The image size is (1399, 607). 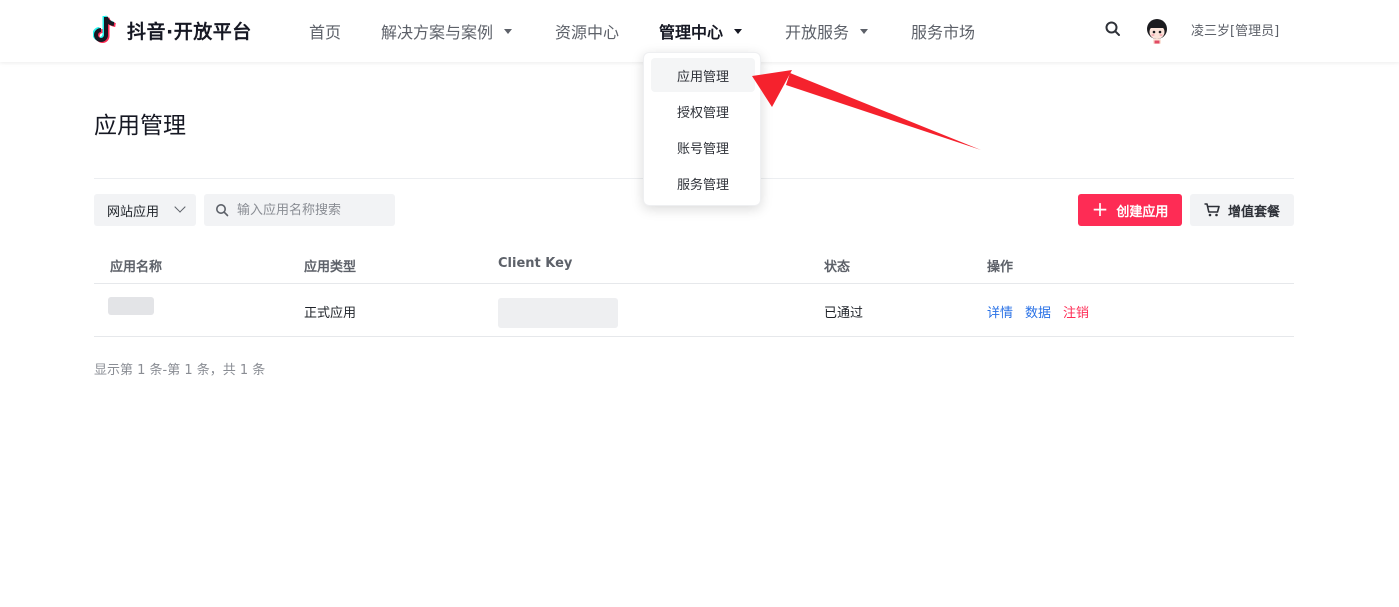 I want to click on avatar, so click(x=1157, y=30).